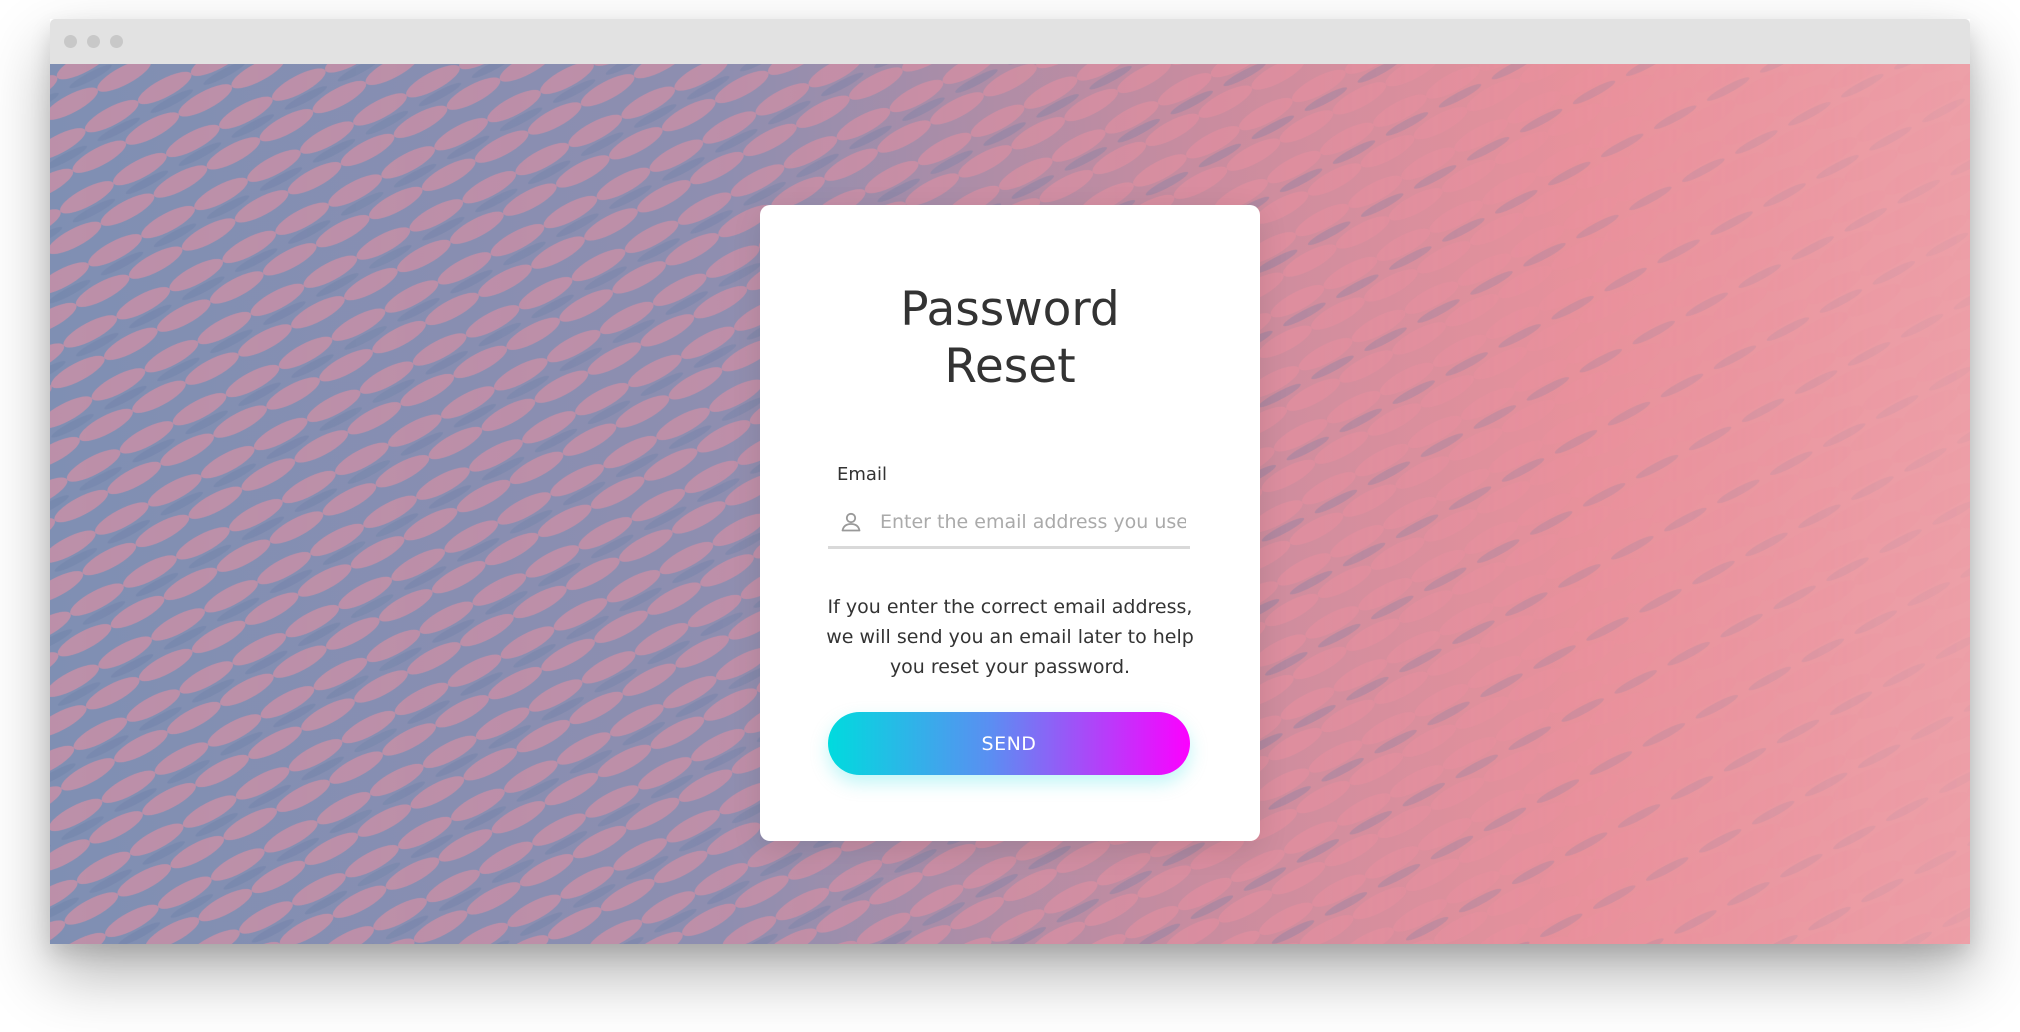 The image size is (2020, 1032). I want to click on user-icon, so click(851, 522).